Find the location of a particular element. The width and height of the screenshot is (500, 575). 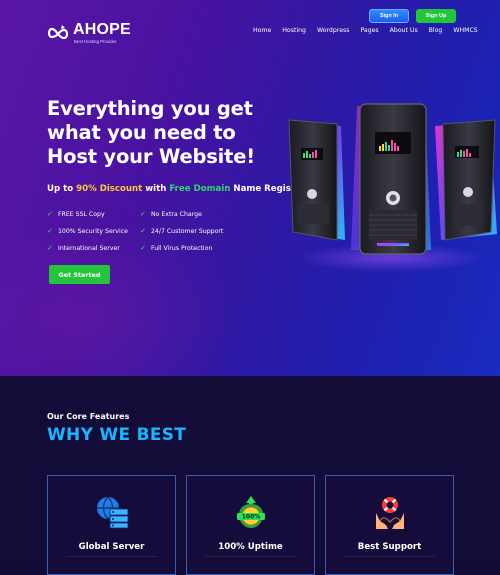

feature-label: Full Virus Protection is located at coordinates (182, 248).